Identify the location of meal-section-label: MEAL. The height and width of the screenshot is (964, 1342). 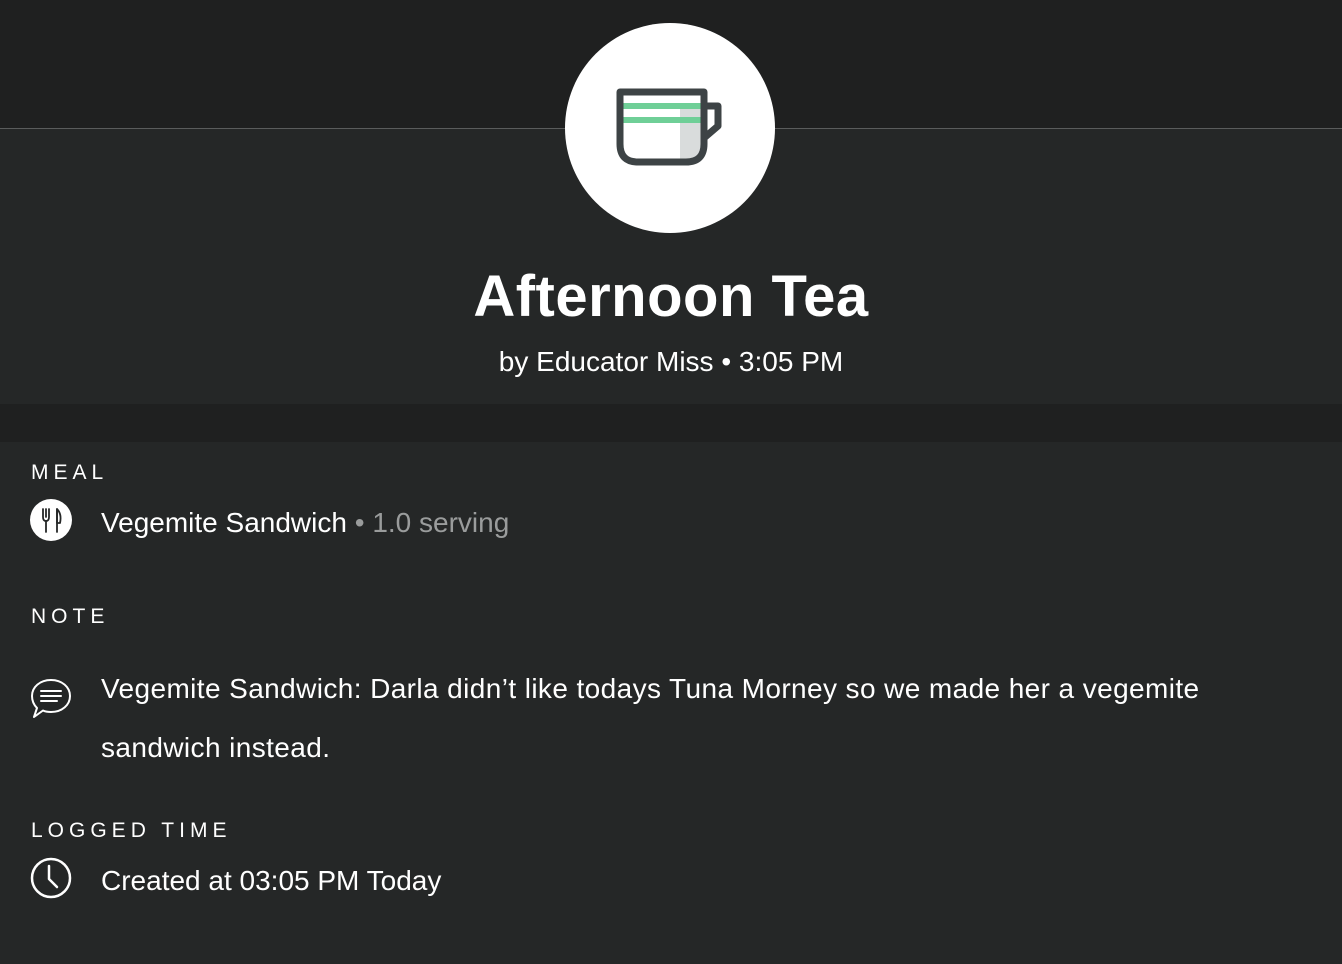
(70, 472).